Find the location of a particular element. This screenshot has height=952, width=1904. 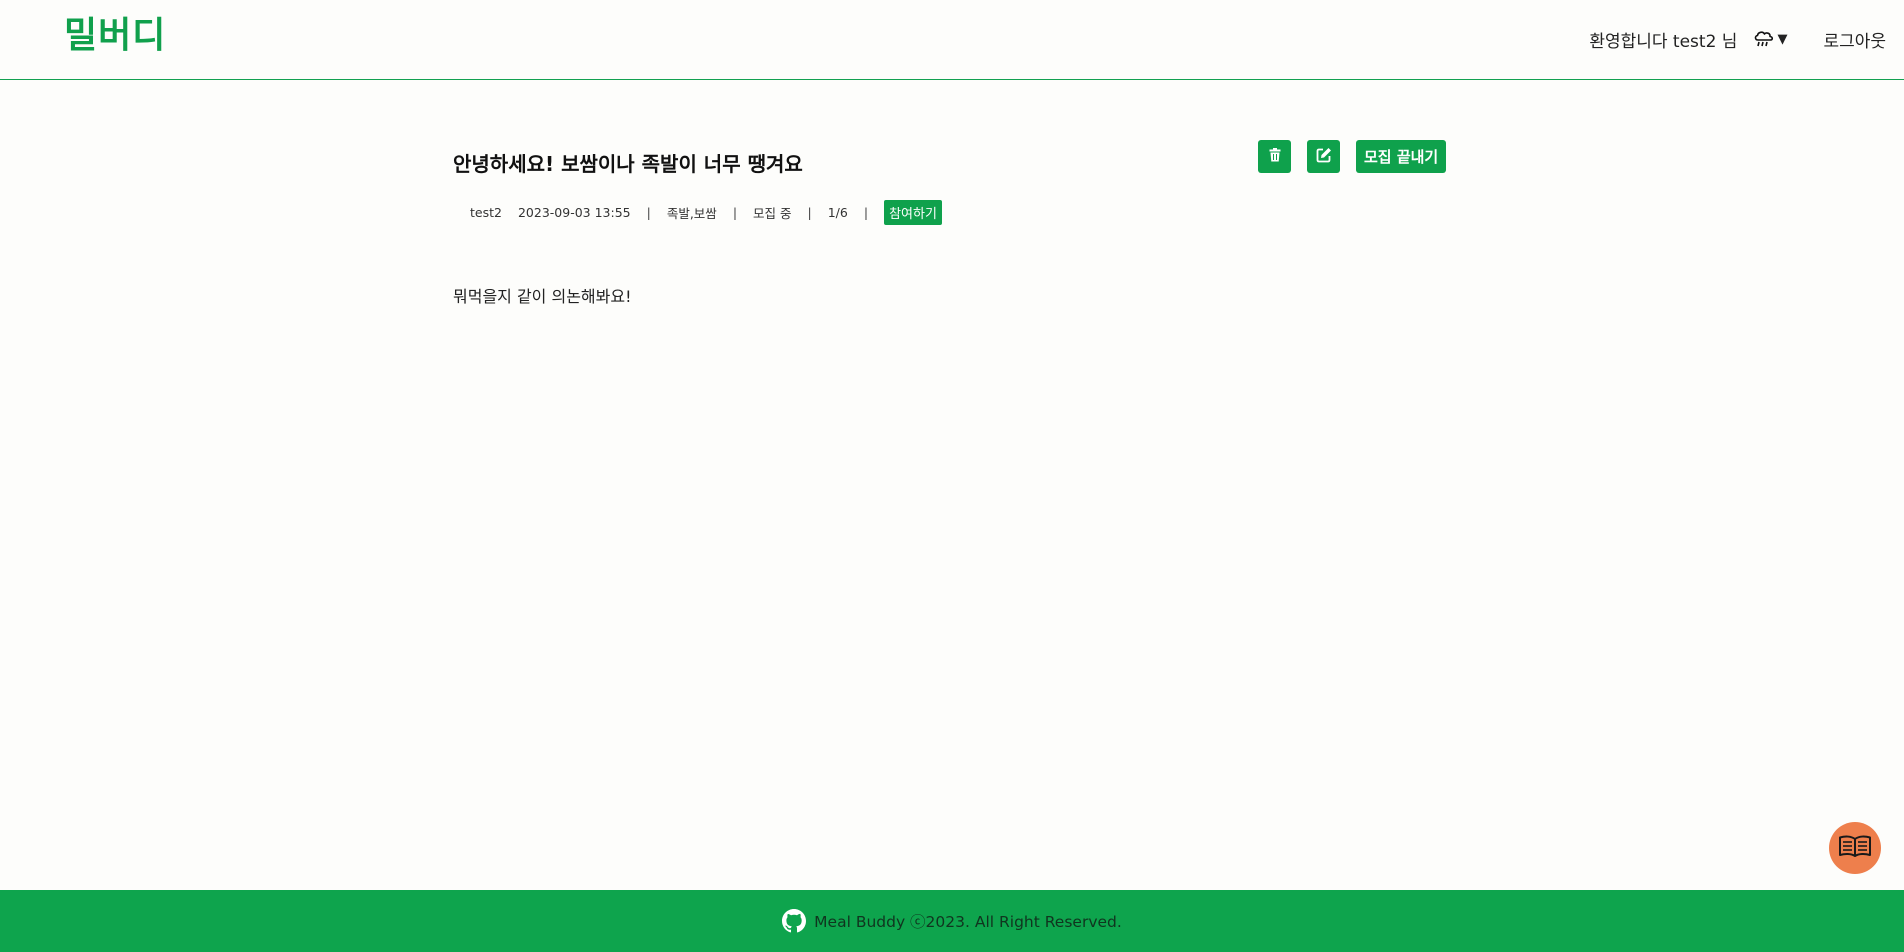

weather-dropdown: ▼ is located at coordinates (1770, 39).